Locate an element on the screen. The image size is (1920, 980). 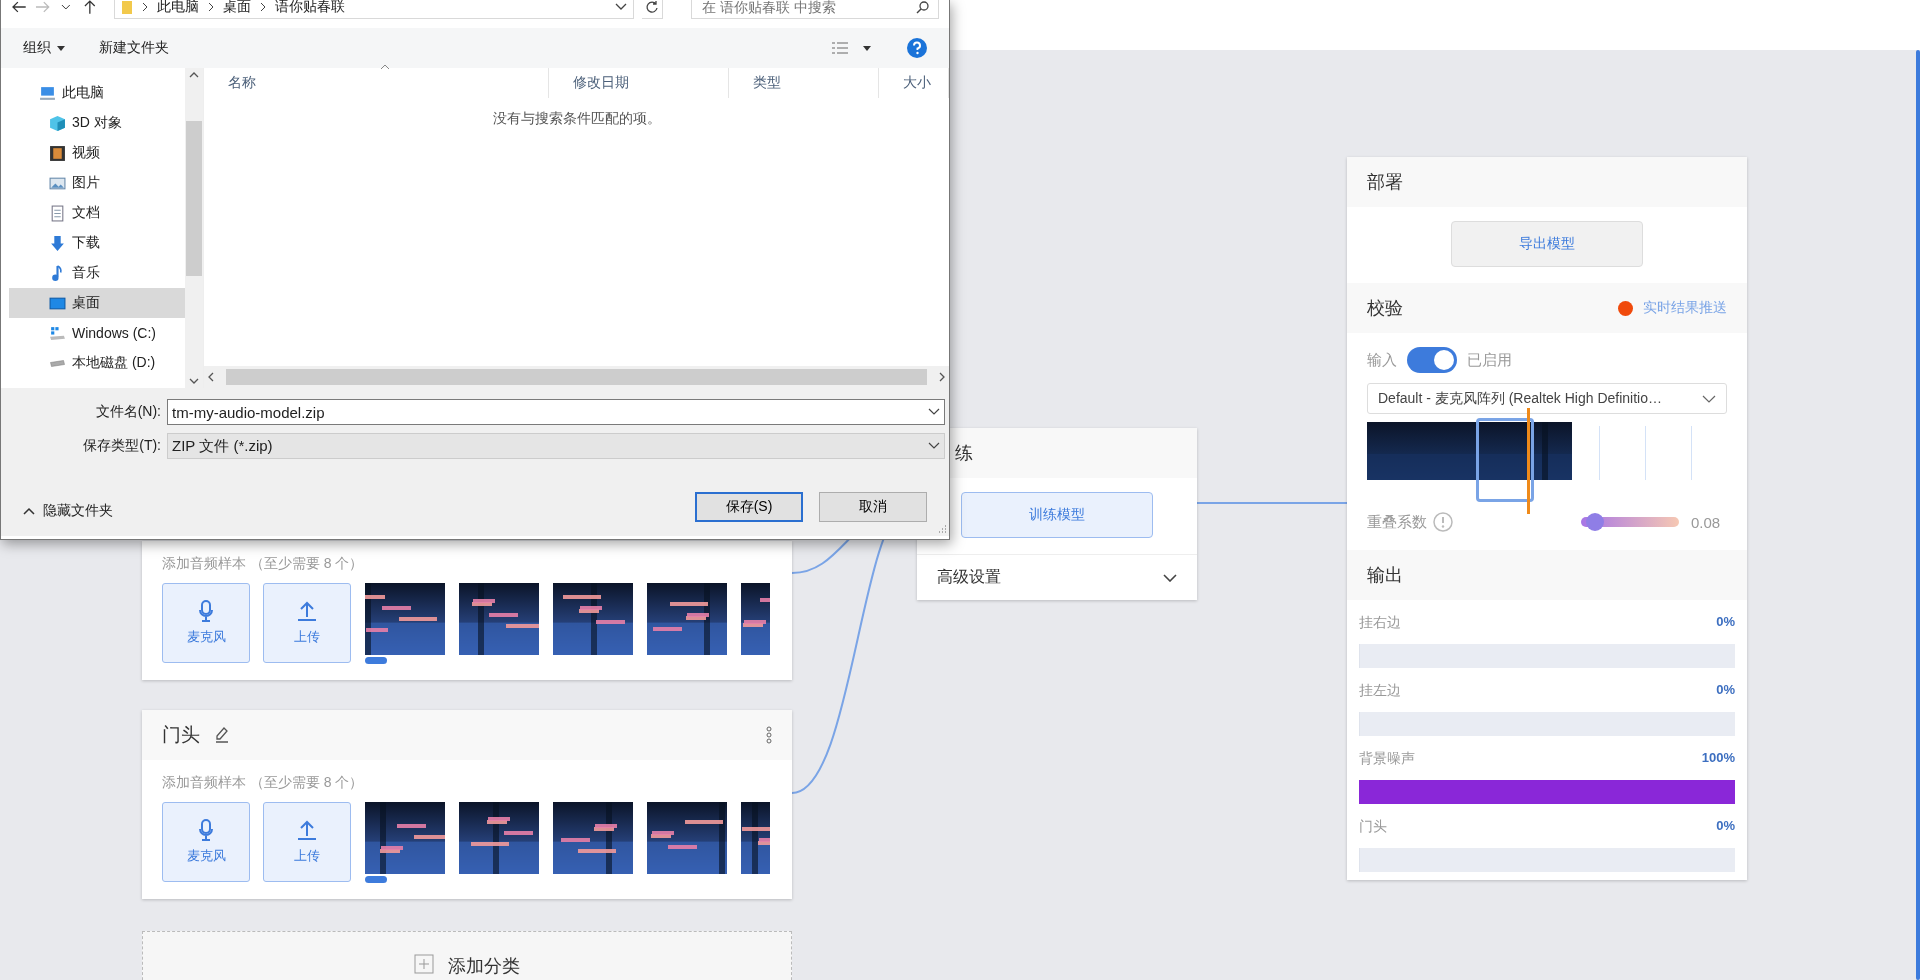
column-header: 类型 is located at coordinates (804, 83).